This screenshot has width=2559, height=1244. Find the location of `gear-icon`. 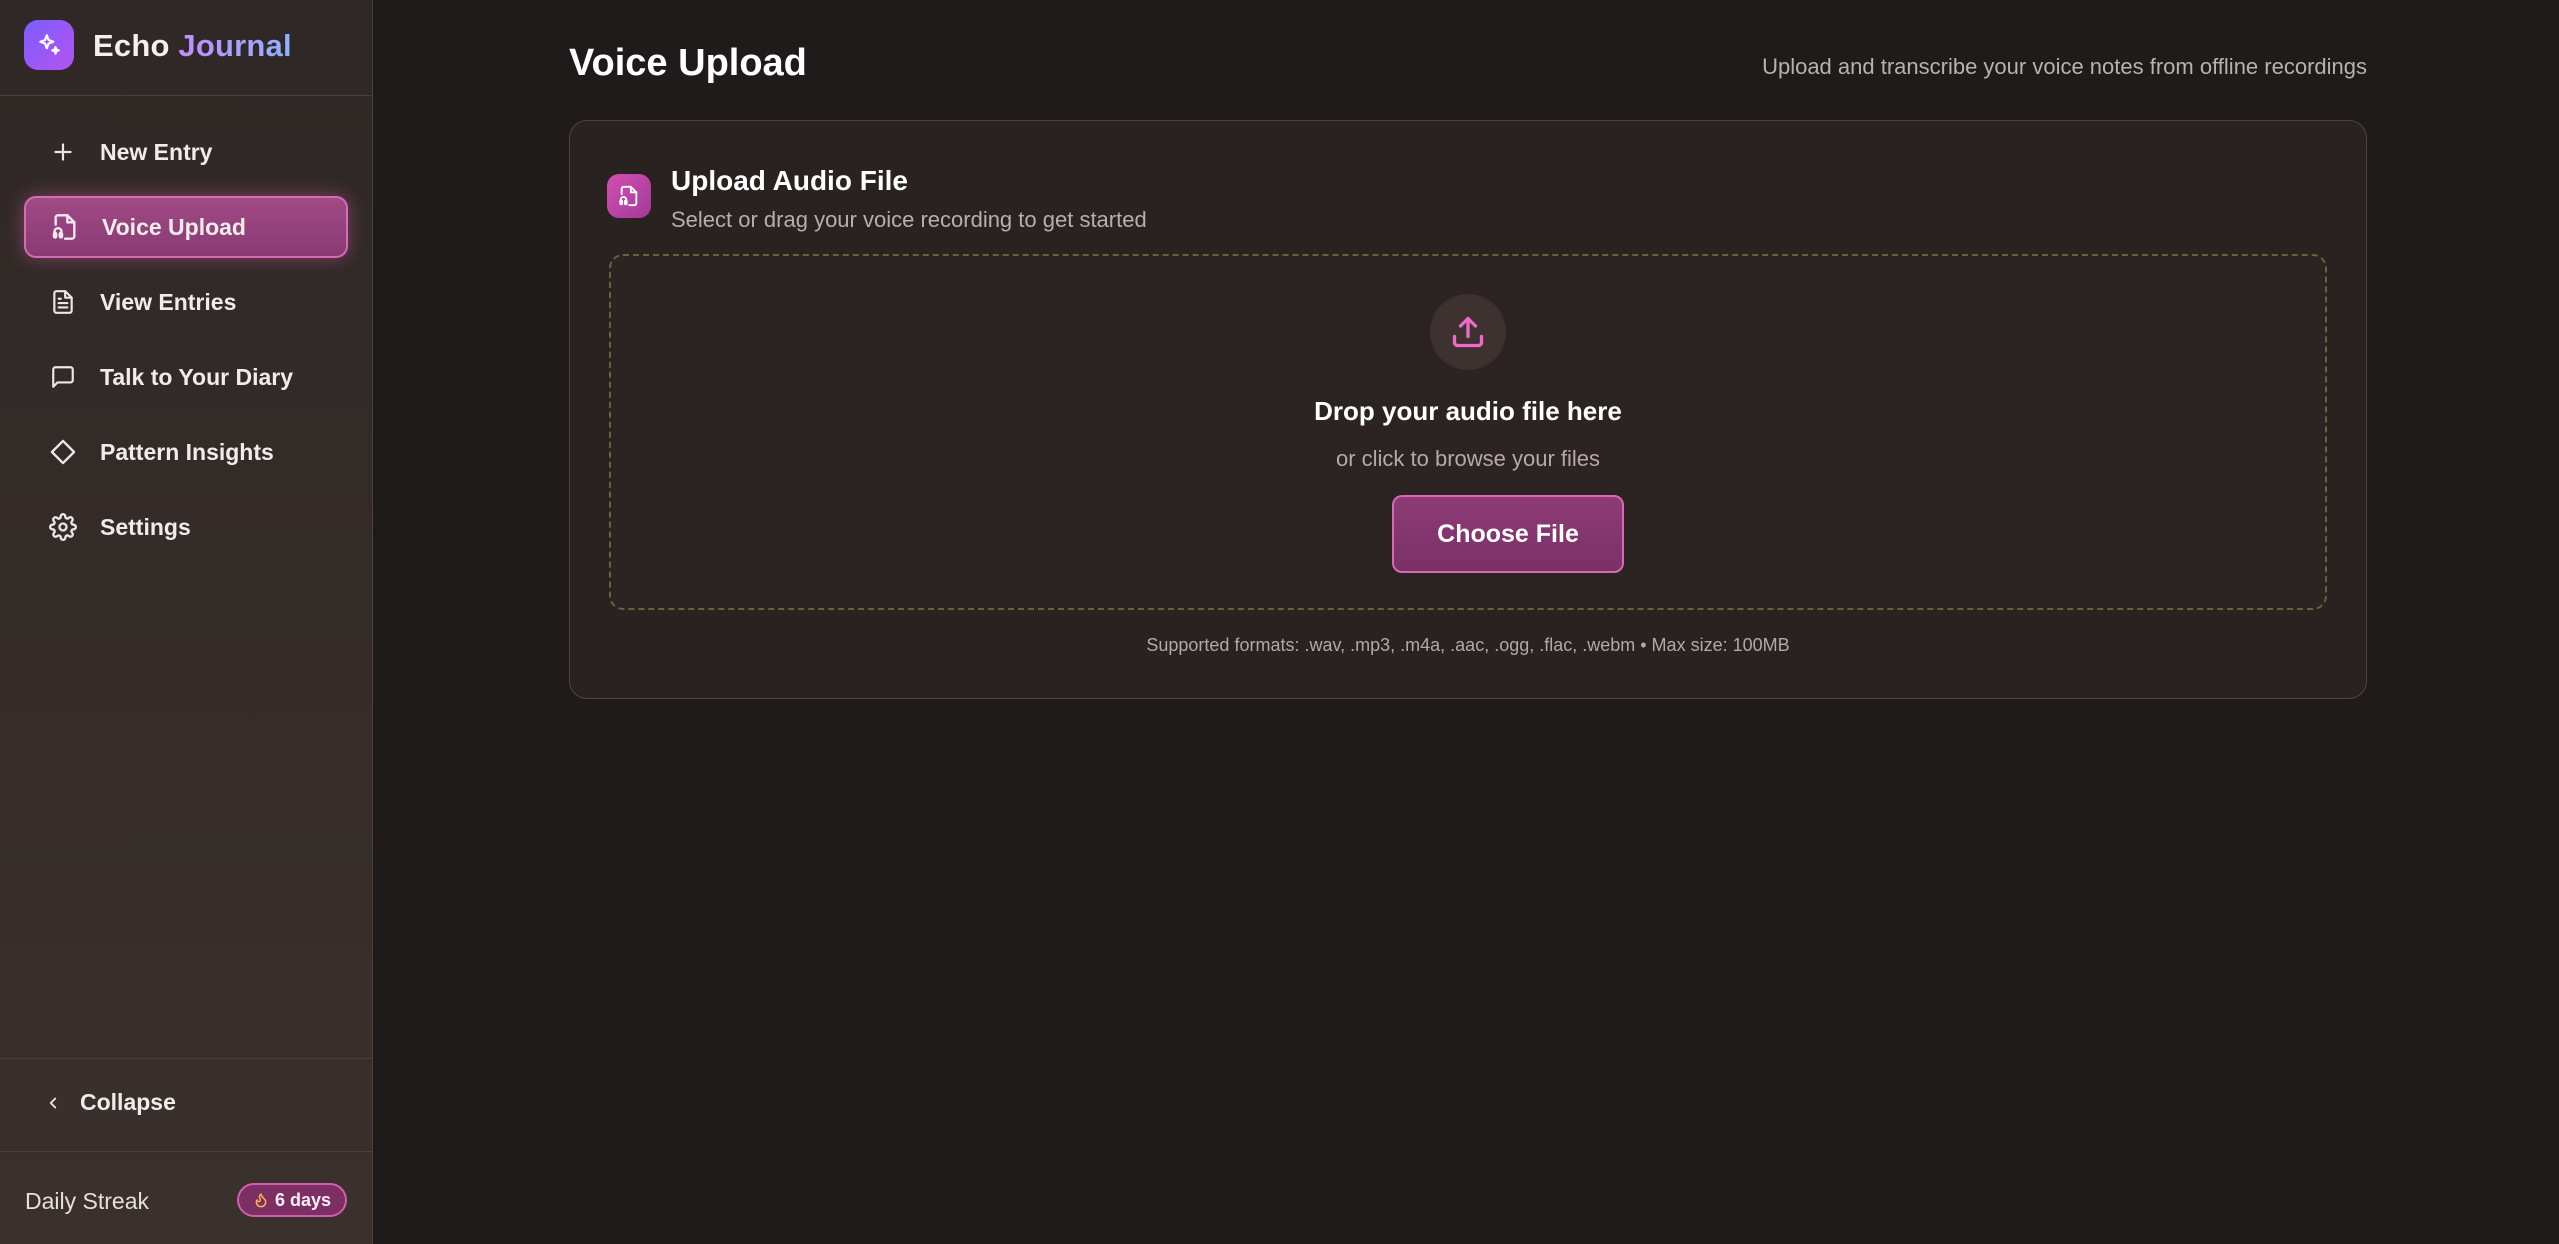

gear-icon is located at coordinates (63, 527).